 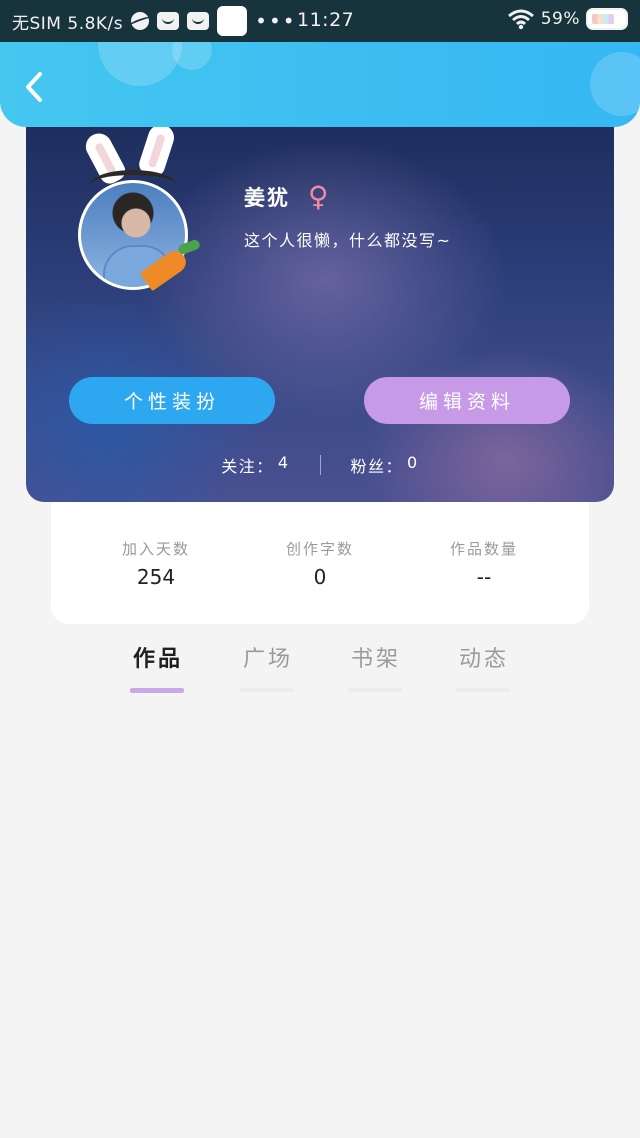 What do you see at coordinates (140, 21) in the screenshot?
I see `planet-icon` at bounding box center [140, 21].